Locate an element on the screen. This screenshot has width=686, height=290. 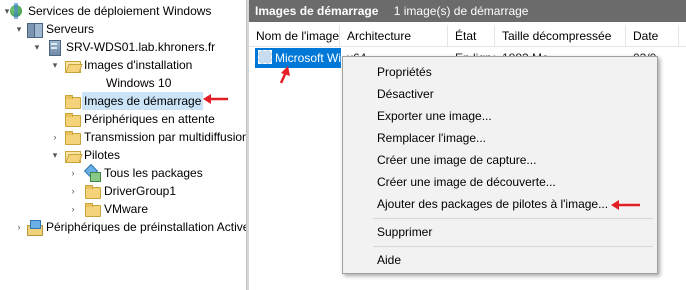
menu-item-help: Aide is located at coordinates (500, 260).